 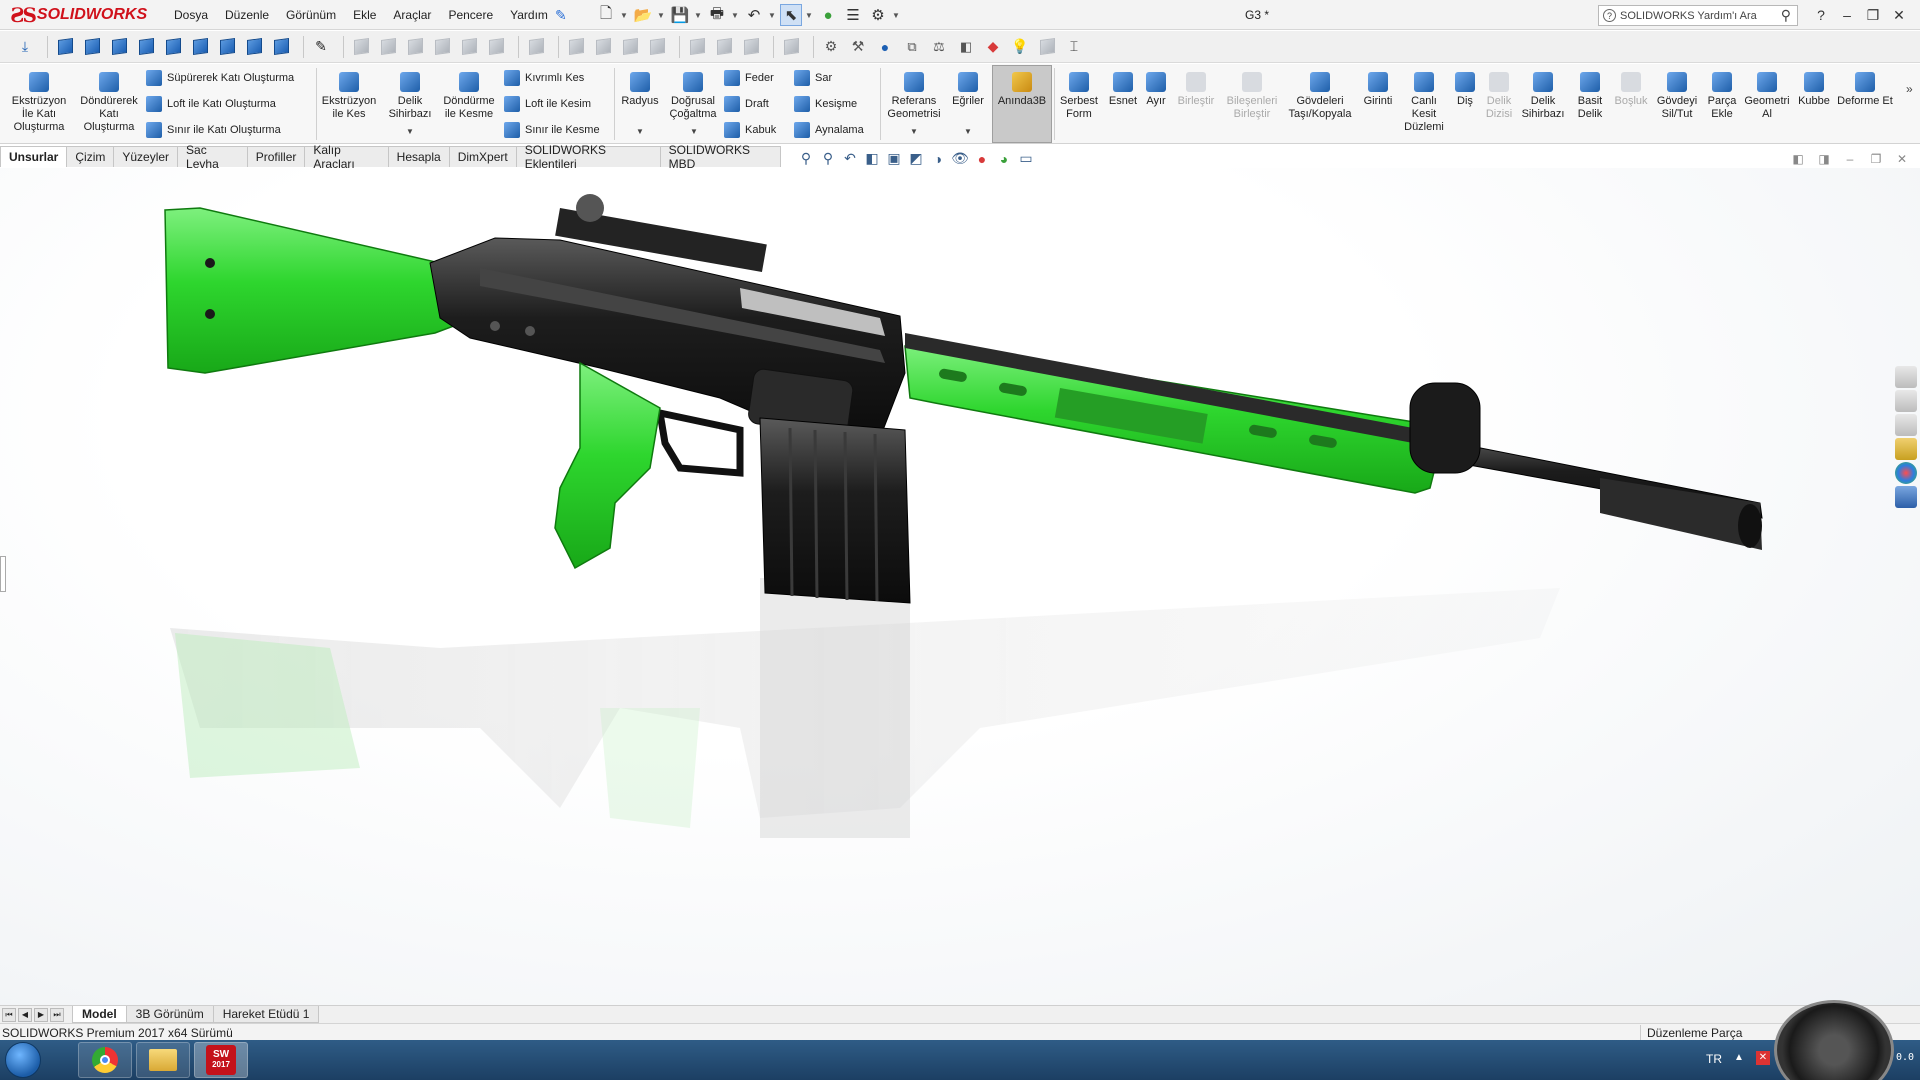 I want to click on boundary-boss-button: Sınır ile Katı Oluşturma, so click(x=213, y=130).